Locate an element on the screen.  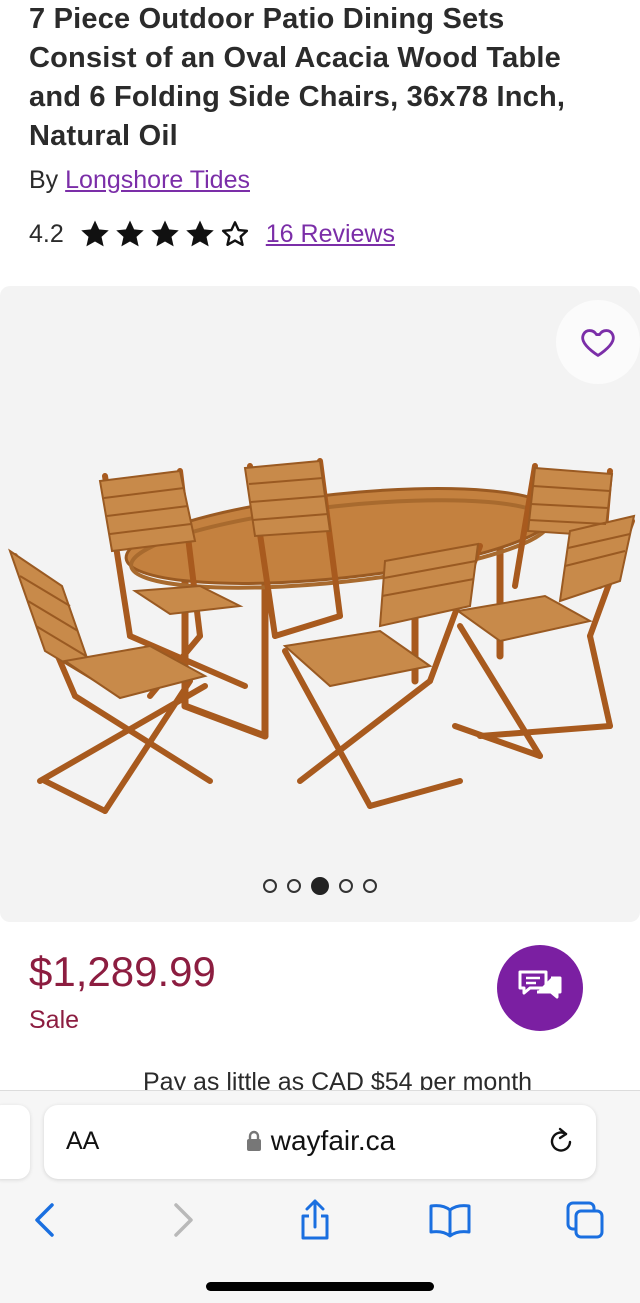
home-indicator is located at coordinates (320, 1286).